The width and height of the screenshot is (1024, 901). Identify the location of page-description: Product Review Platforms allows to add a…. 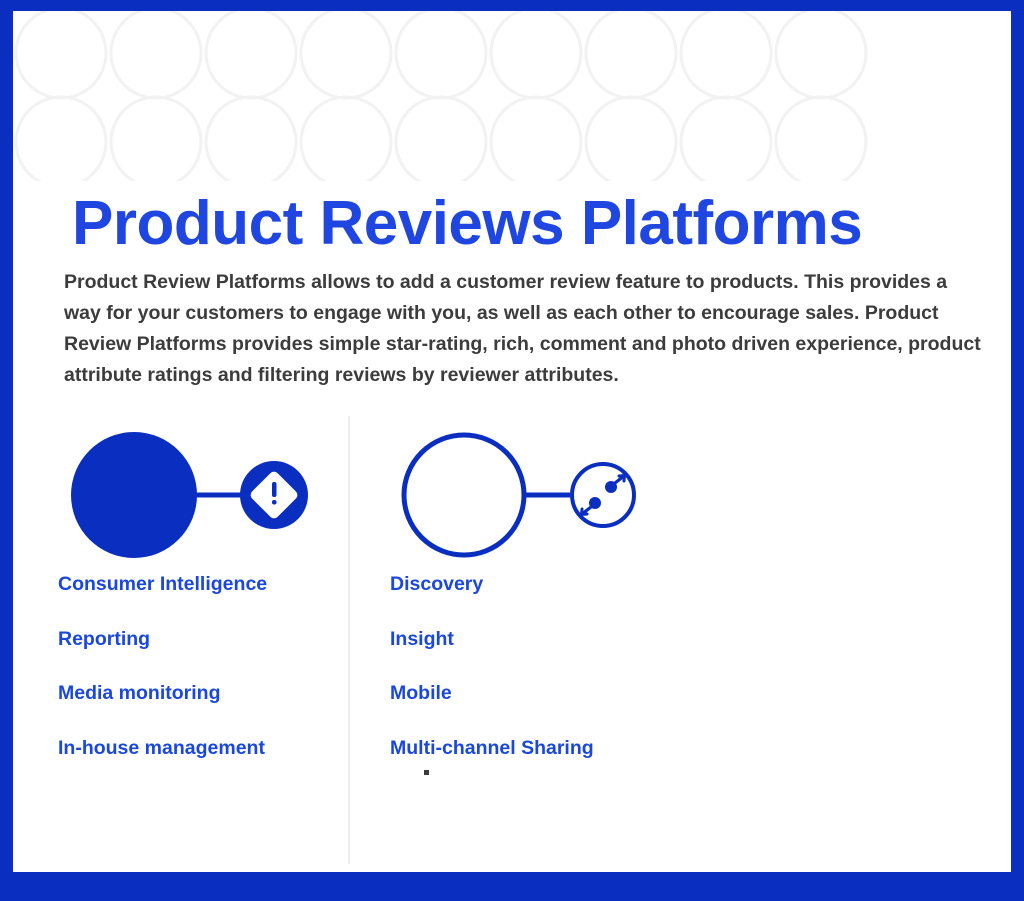
(522, 328).